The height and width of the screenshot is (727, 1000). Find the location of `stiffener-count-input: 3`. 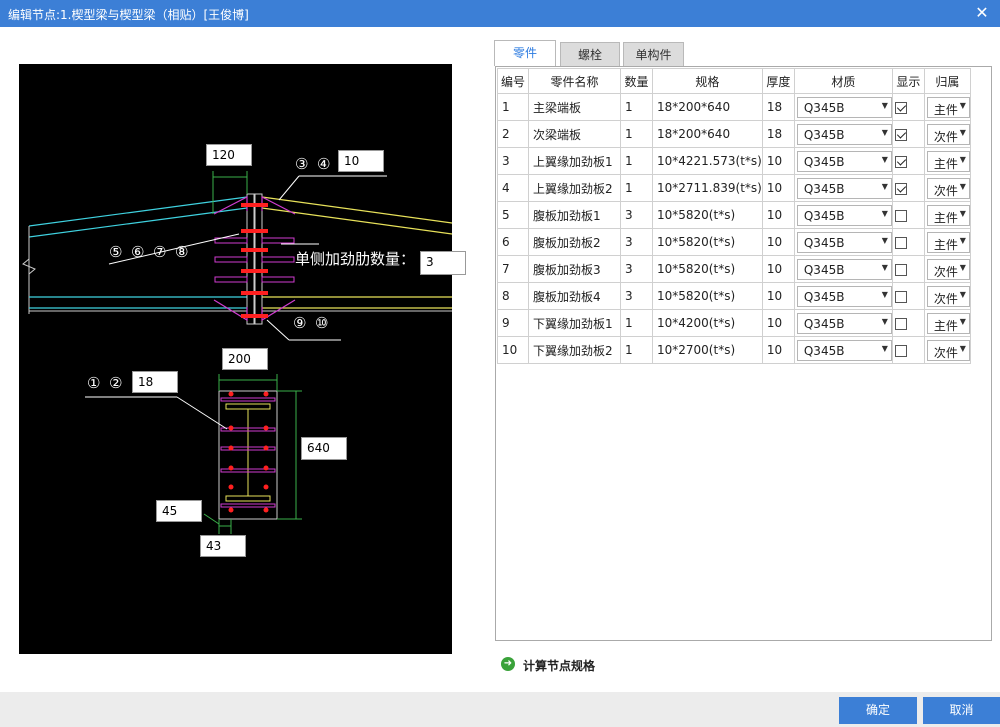

stiffener-count-input: 3 is located at coordinates (443, 263).